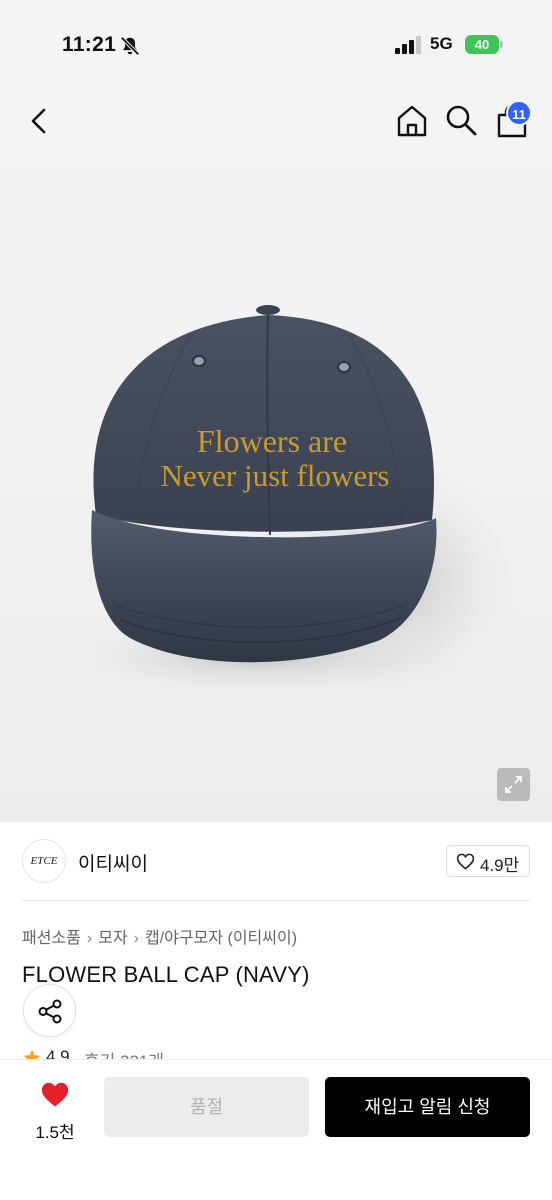  I want to click on status-bar: 11:21 5G 40, so click(276, 45).